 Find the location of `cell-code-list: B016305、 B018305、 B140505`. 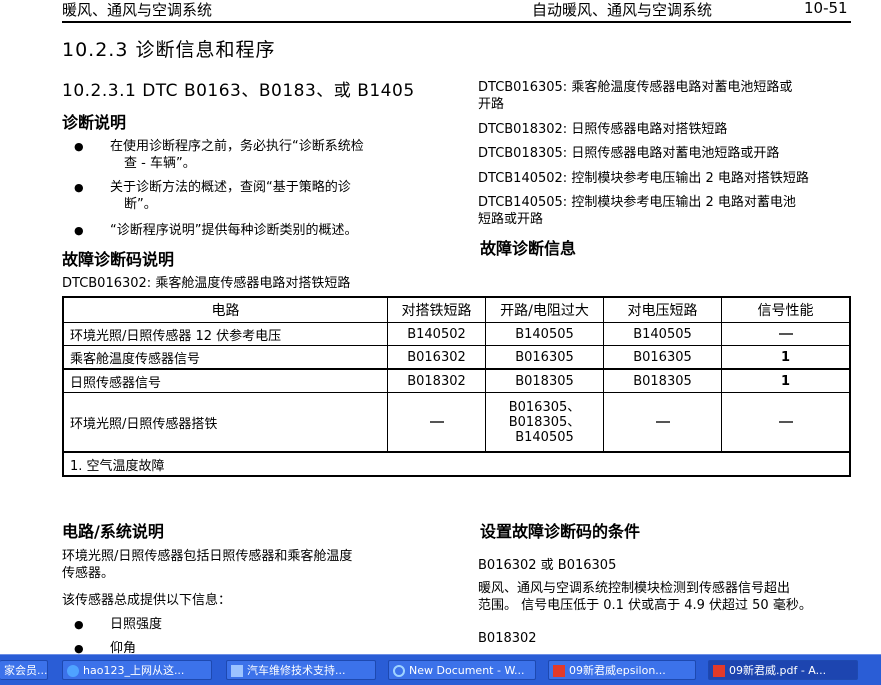

cell-code-list: B016305、 B018305、 B140505 is located at coordinates (544, 422).